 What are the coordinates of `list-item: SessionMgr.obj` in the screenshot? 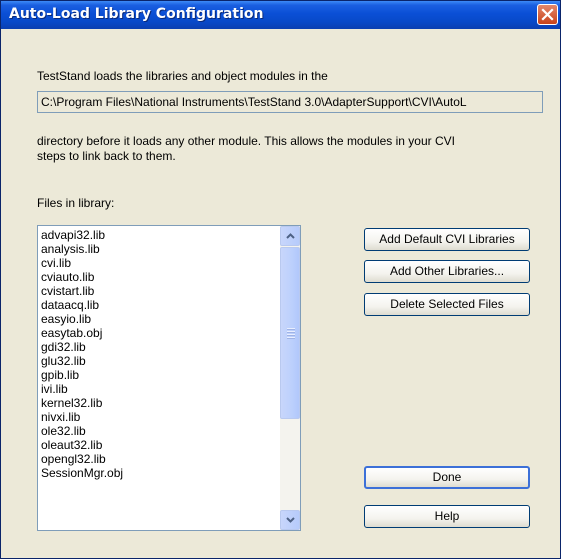 It's located at (160, 473).